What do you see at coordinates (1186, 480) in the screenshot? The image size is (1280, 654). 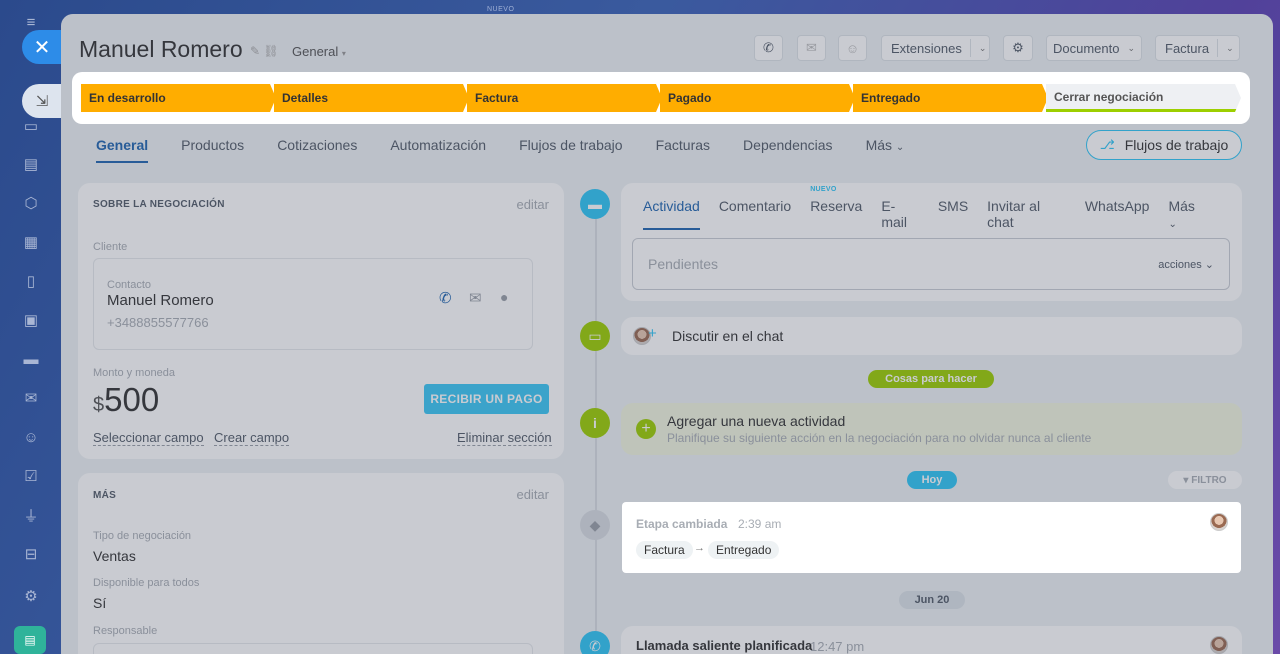 I see `filter-icon: ▾` at bounding box center [1186, 480].